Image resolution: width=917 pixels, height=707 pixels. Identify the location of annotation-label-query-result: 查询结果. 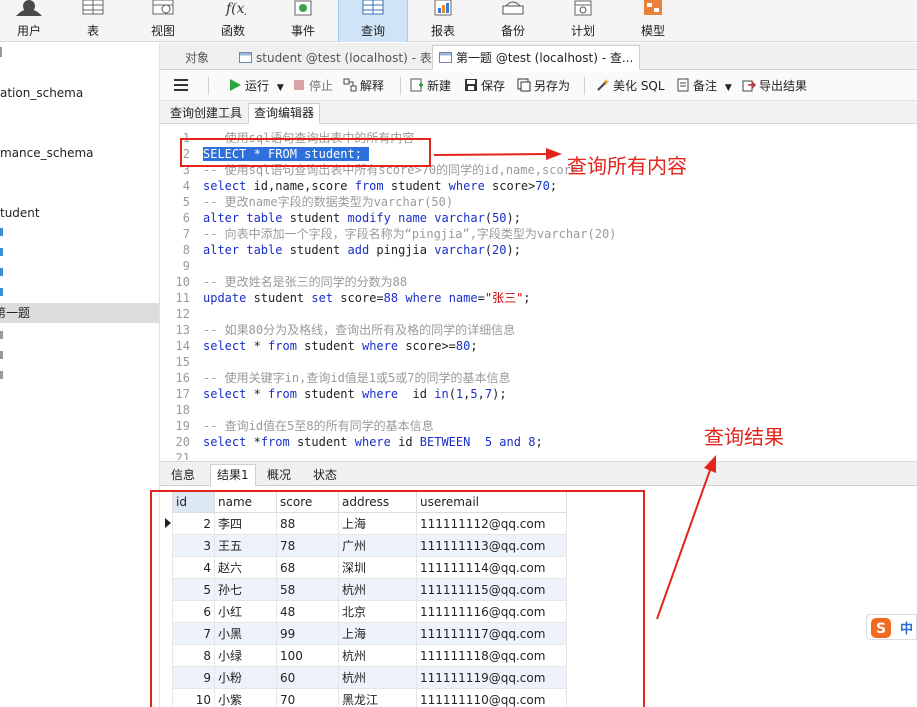
(744, 437).